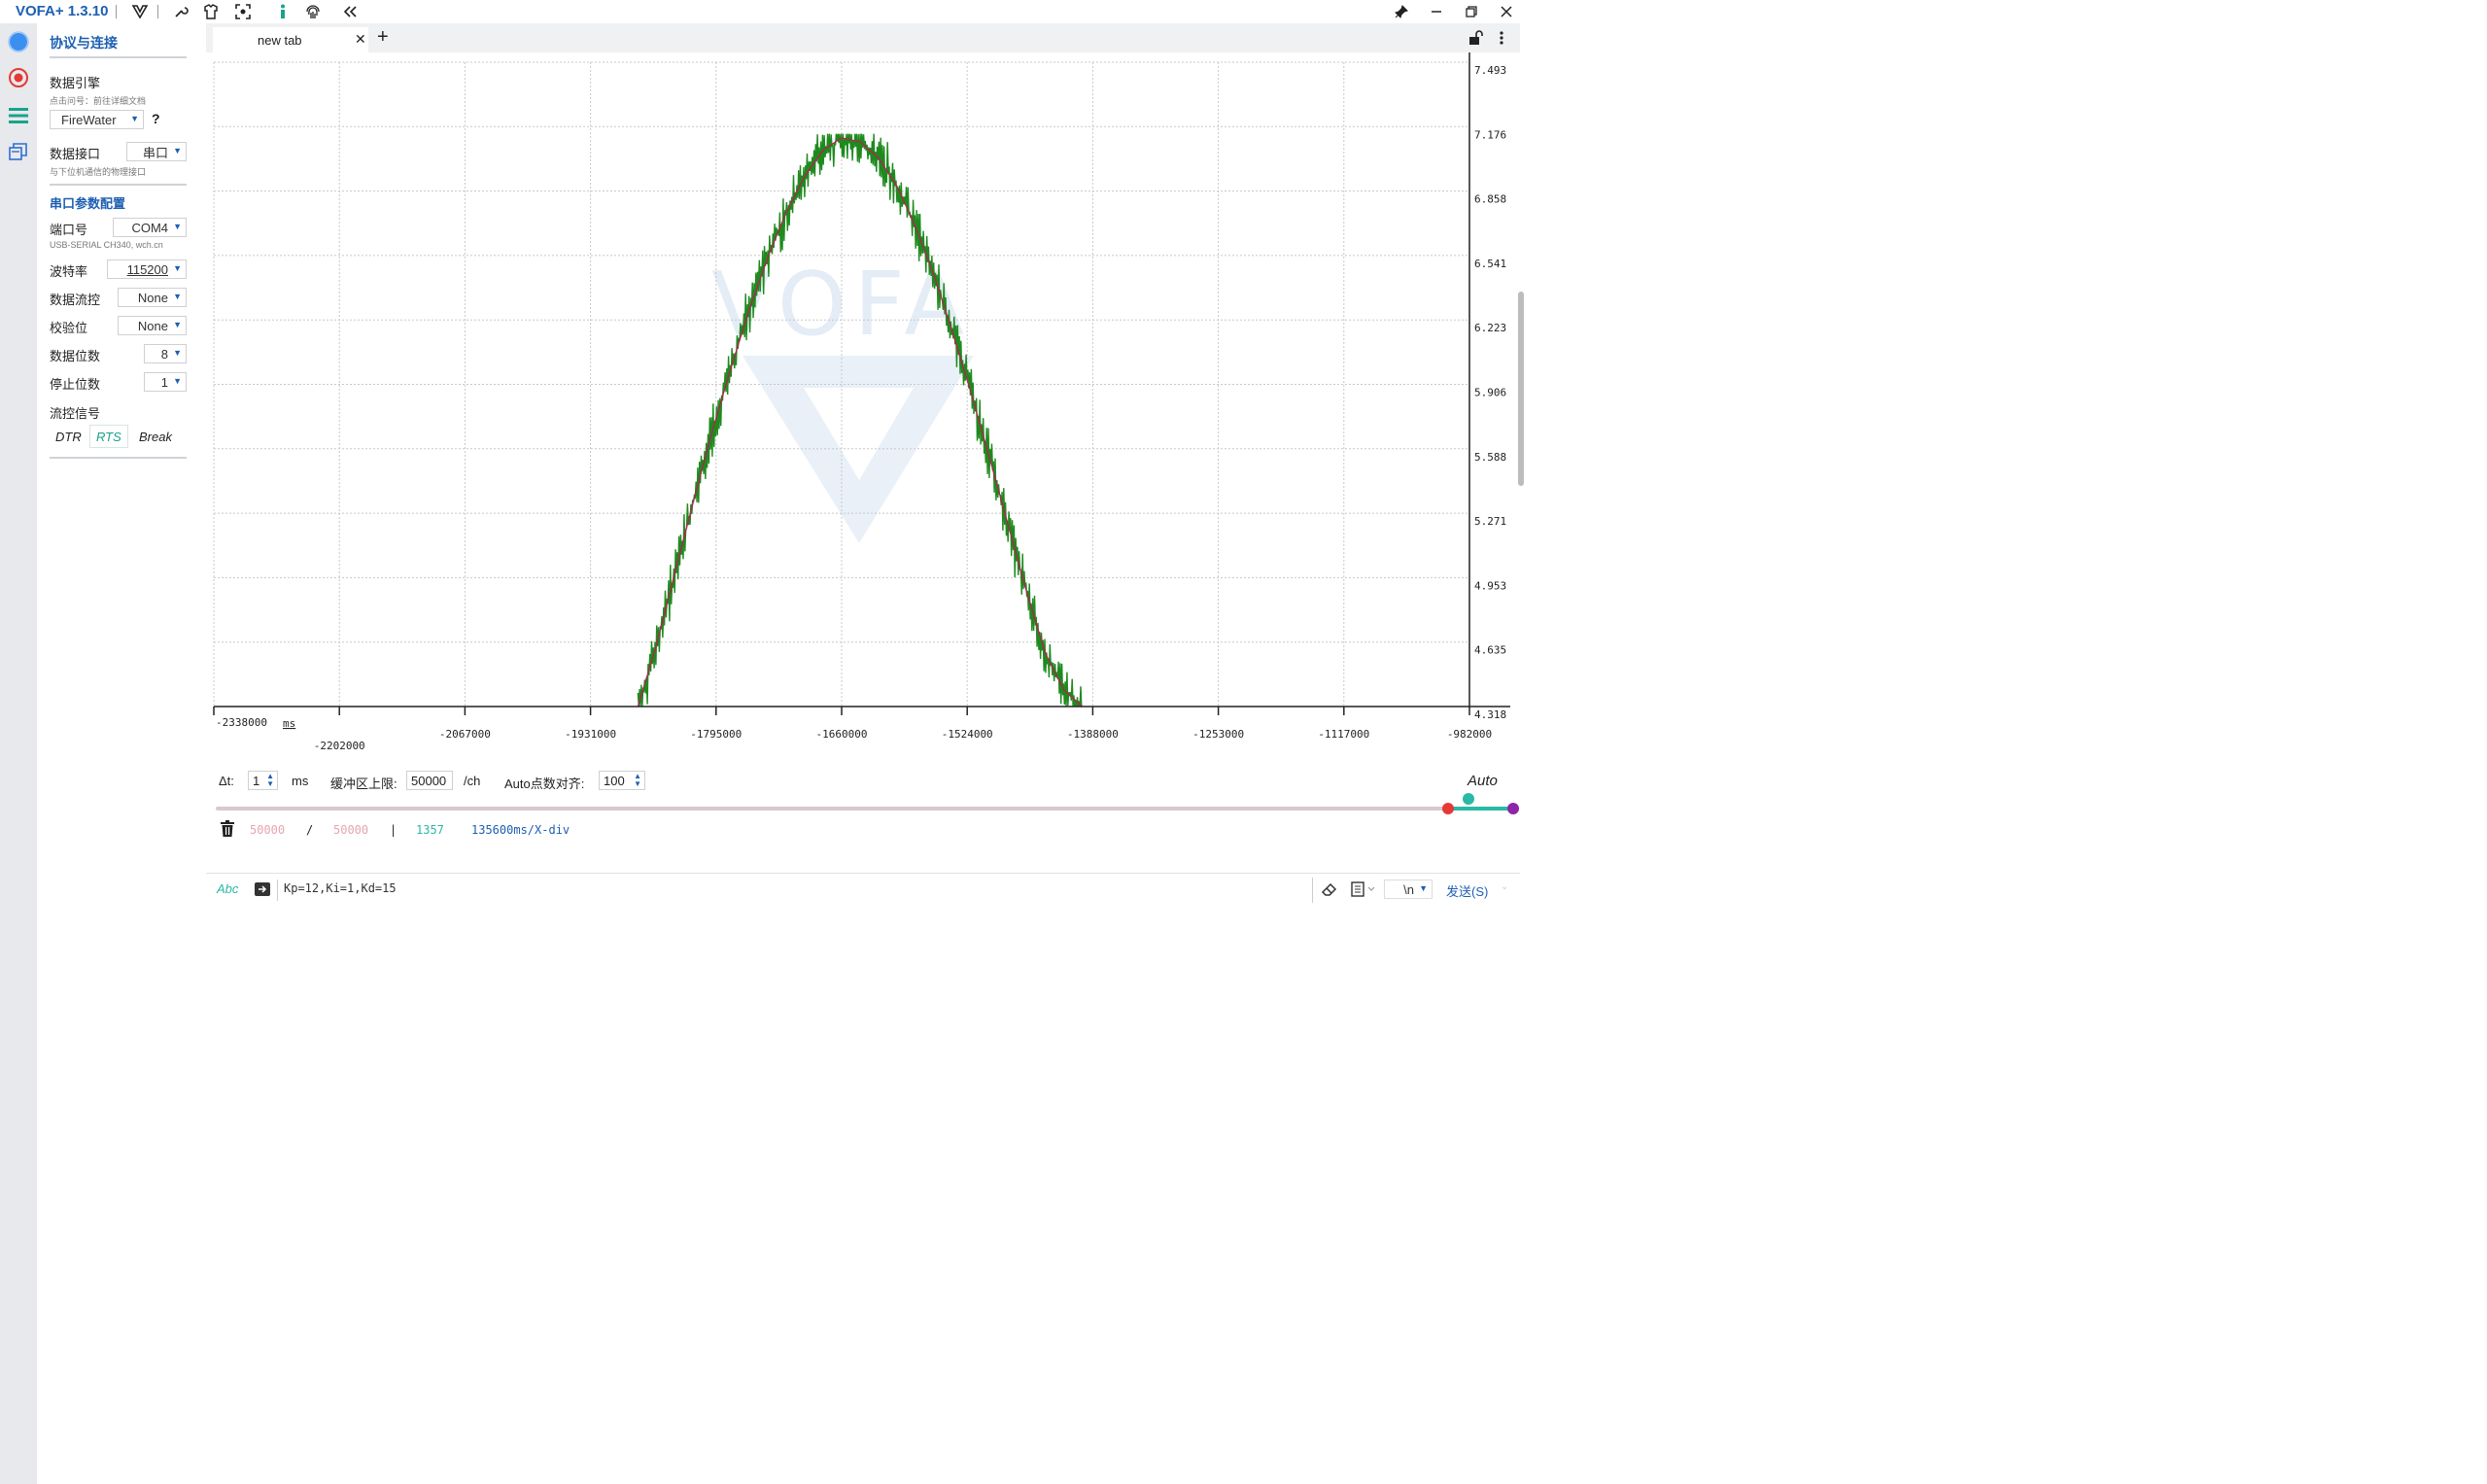 Image resolution: width=2487 pixels, height=1484 pixels. What do you see at coordinates (263, 780) in the screenshot?
I see `dt-input: 1 ▲ ▼` at bounding box center [263, 780].